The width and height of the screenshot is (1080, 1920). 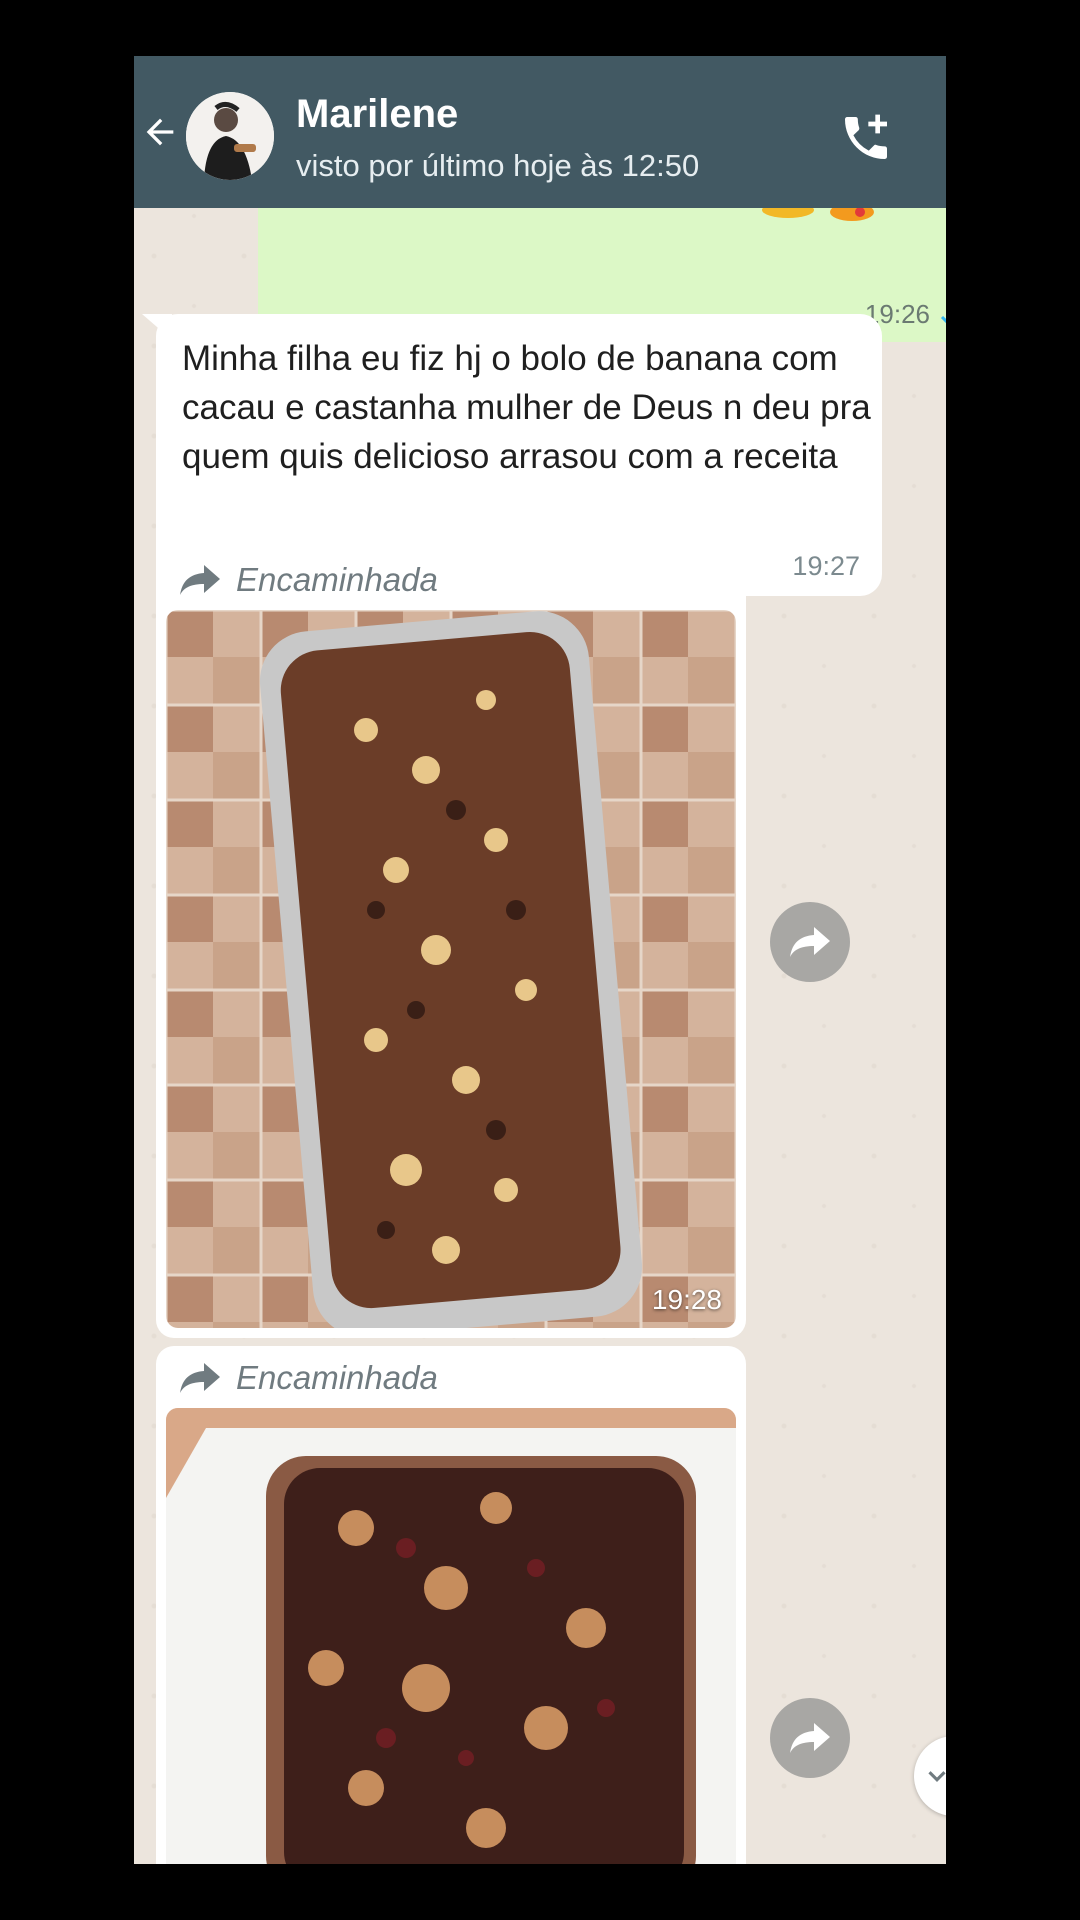 What do you see at coordinates (377, 114) in the screenshot?
I see `contact-name: Marilene` at bounding box center [377, 114].